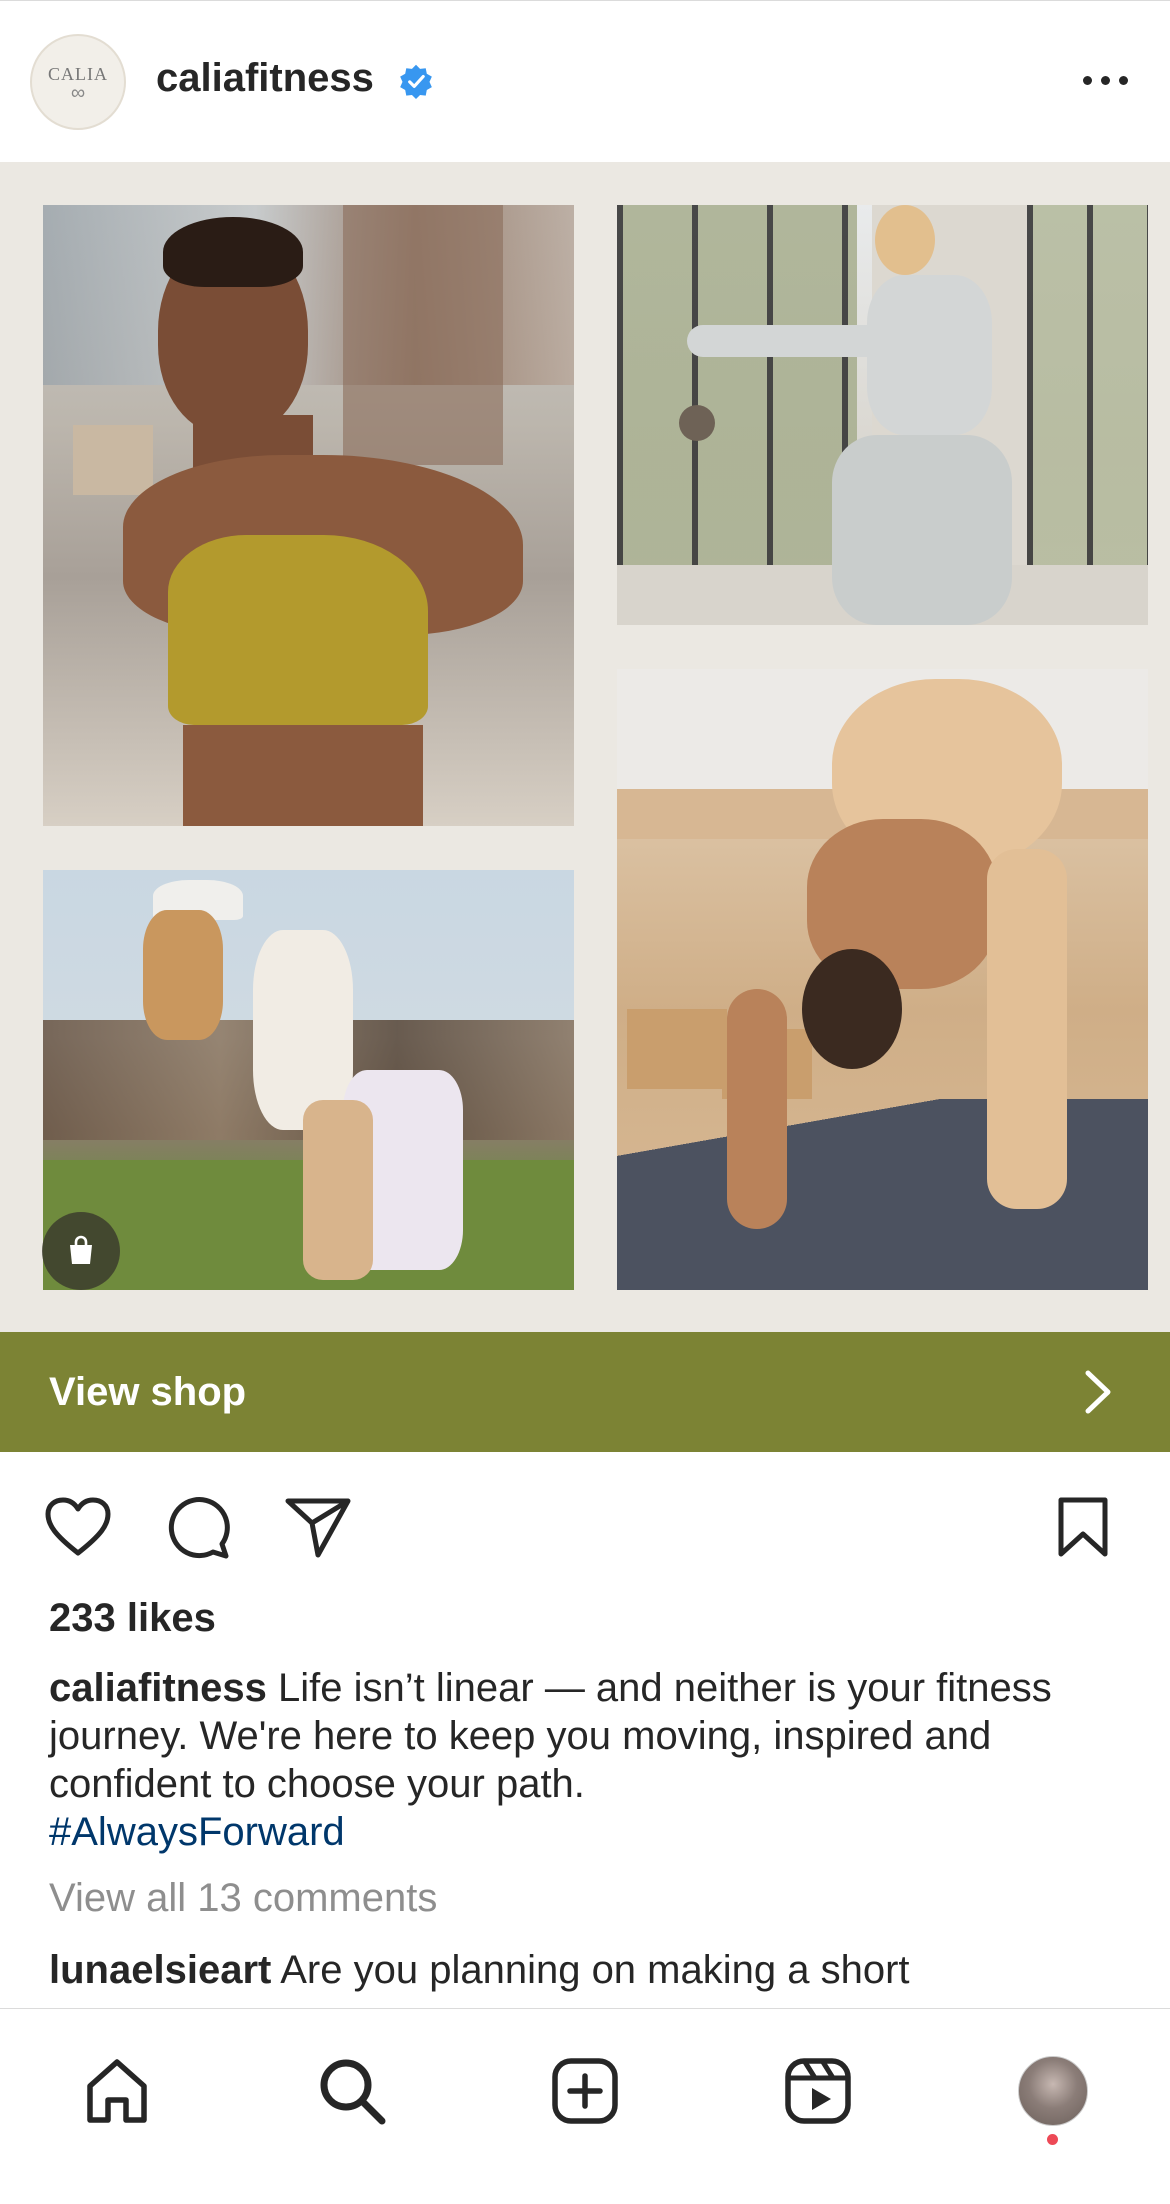  I want to click on share-button, so click(318, 1527).